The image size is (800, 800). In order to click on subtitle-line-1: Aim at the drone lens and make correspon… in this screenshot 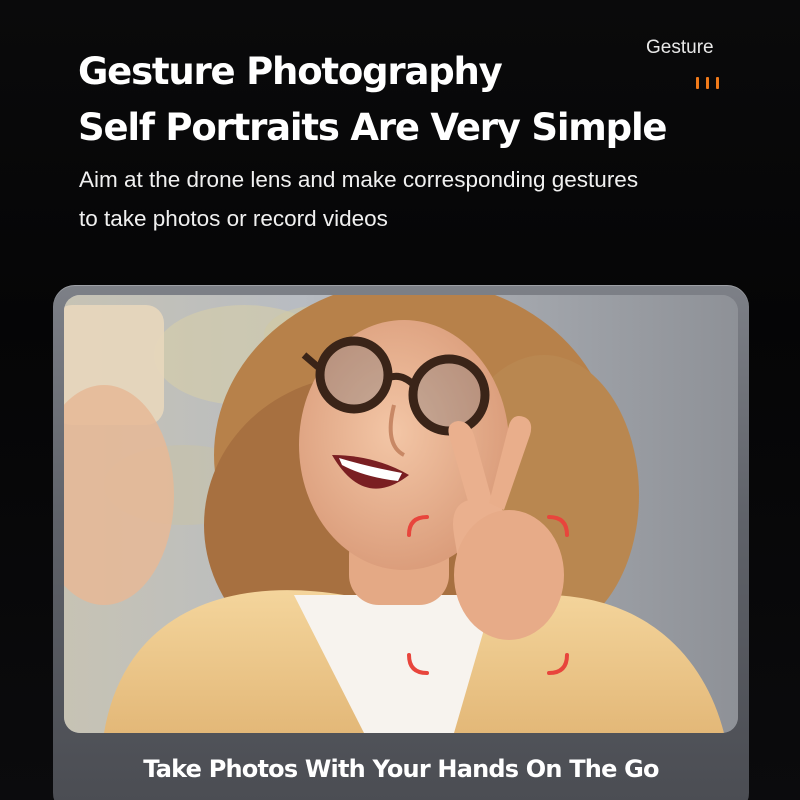, I will do `click(359, 179)`.